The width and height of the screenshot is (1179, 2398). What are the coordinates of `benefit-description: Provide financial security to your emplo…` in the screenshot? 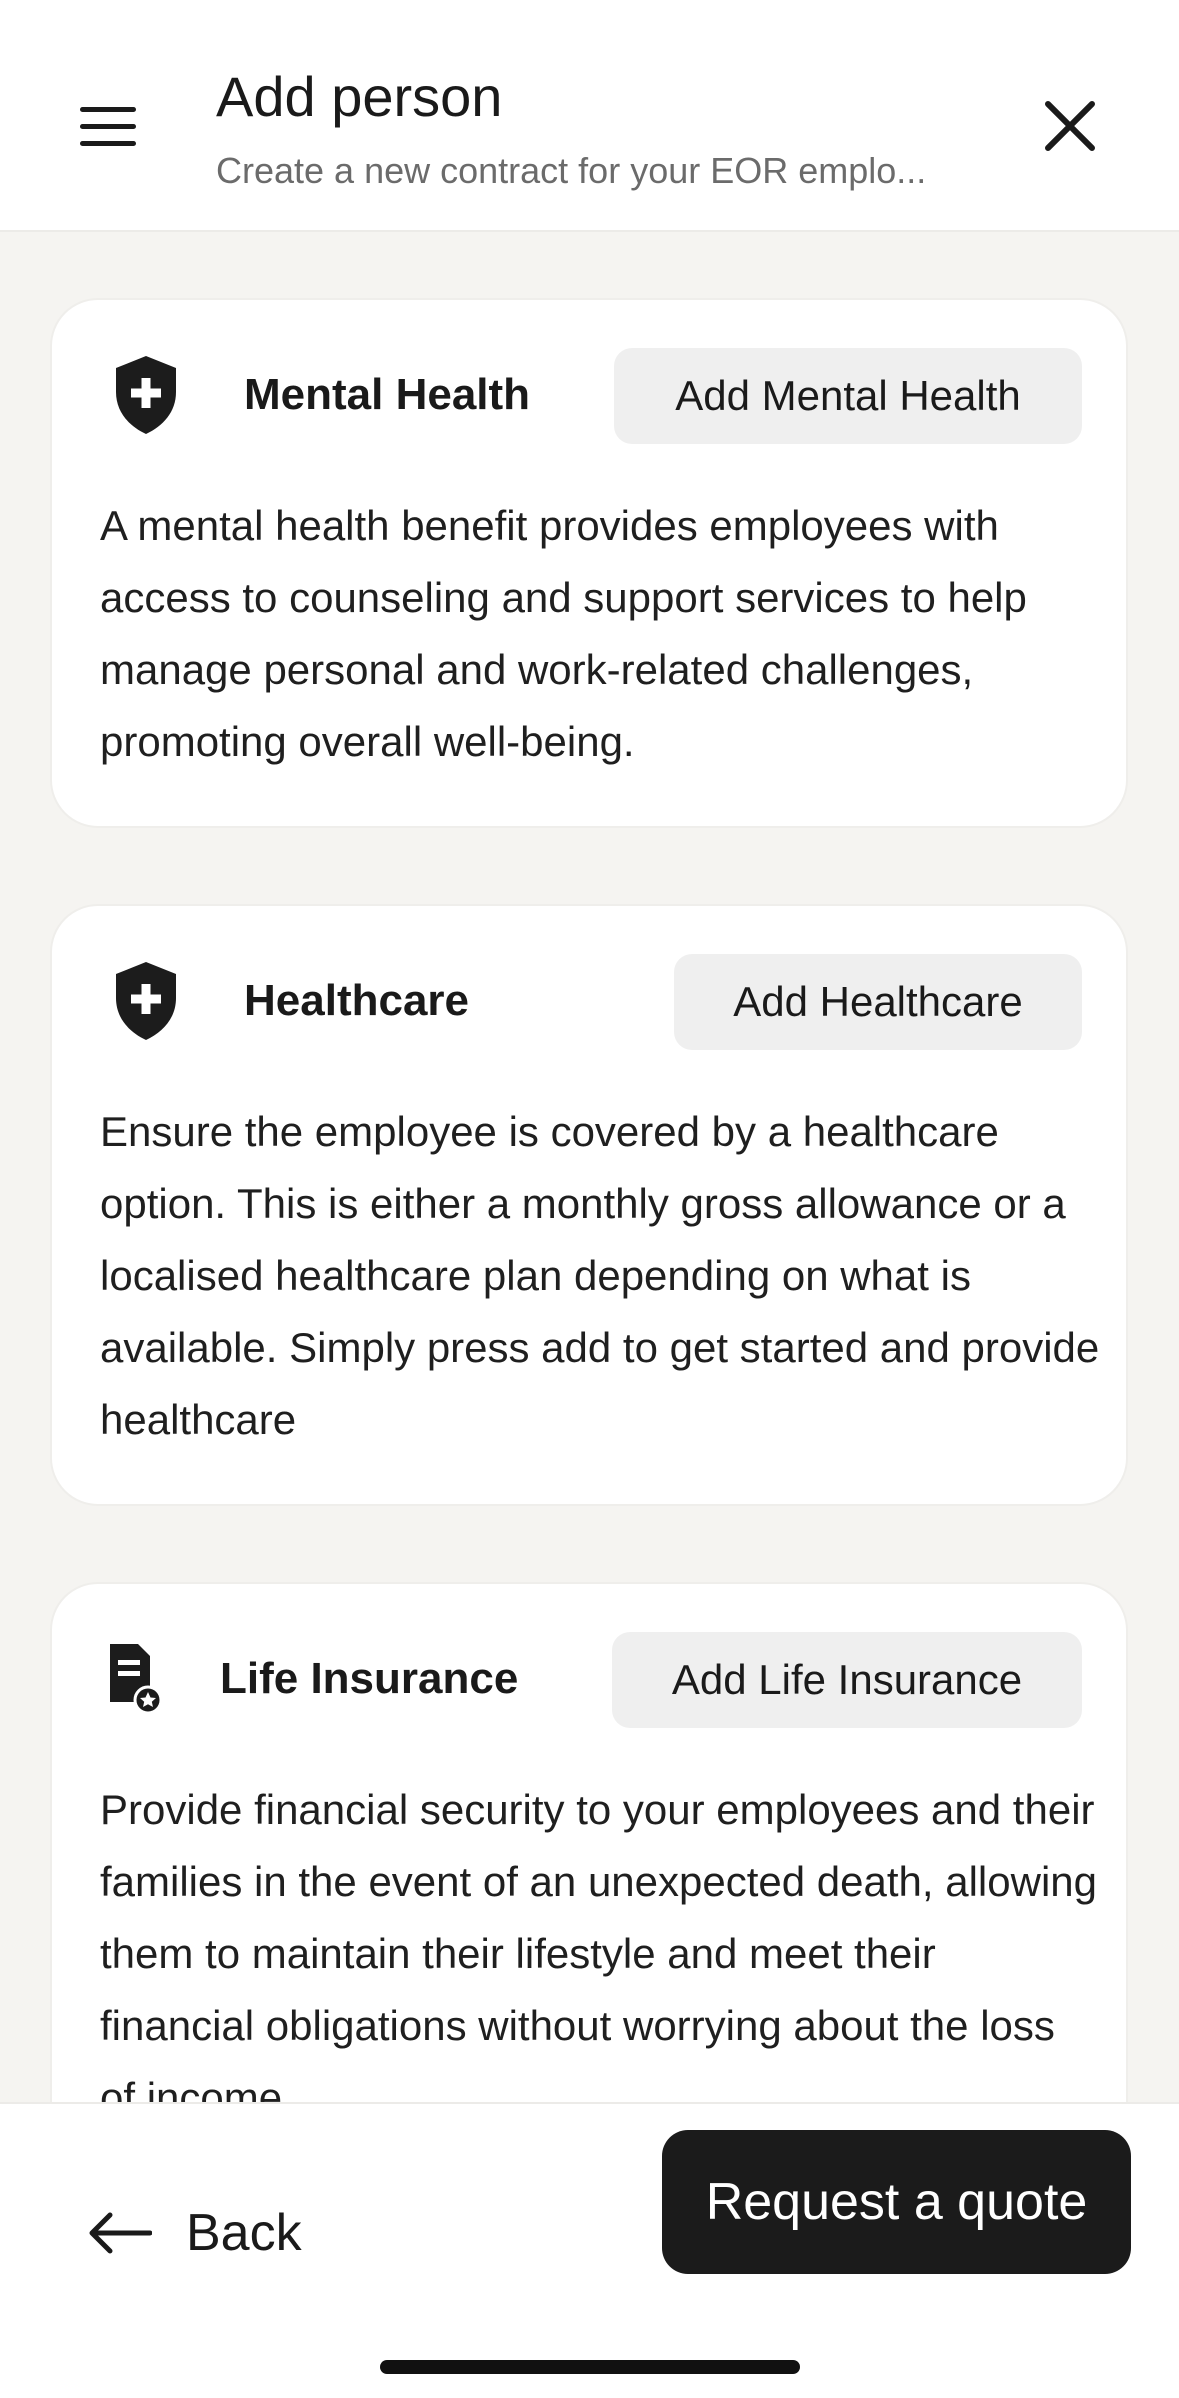 It's located at (598, 1944).